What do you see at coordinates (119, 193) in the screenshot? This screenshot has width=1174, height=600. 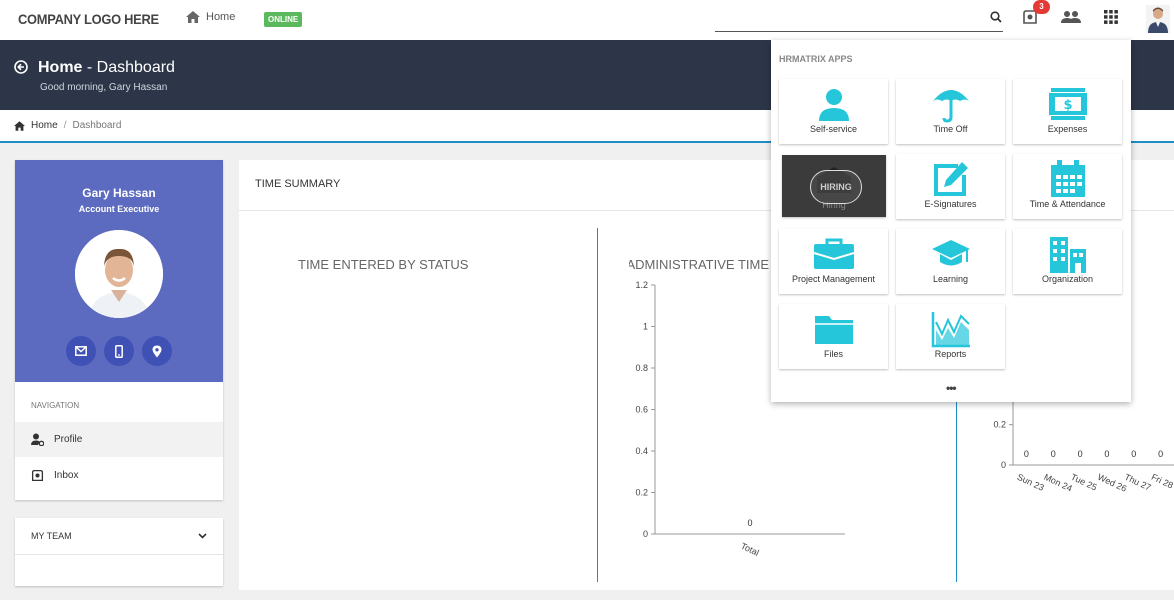 I see `profile-name: Gary Hassan` at bounding box center [119, 193].